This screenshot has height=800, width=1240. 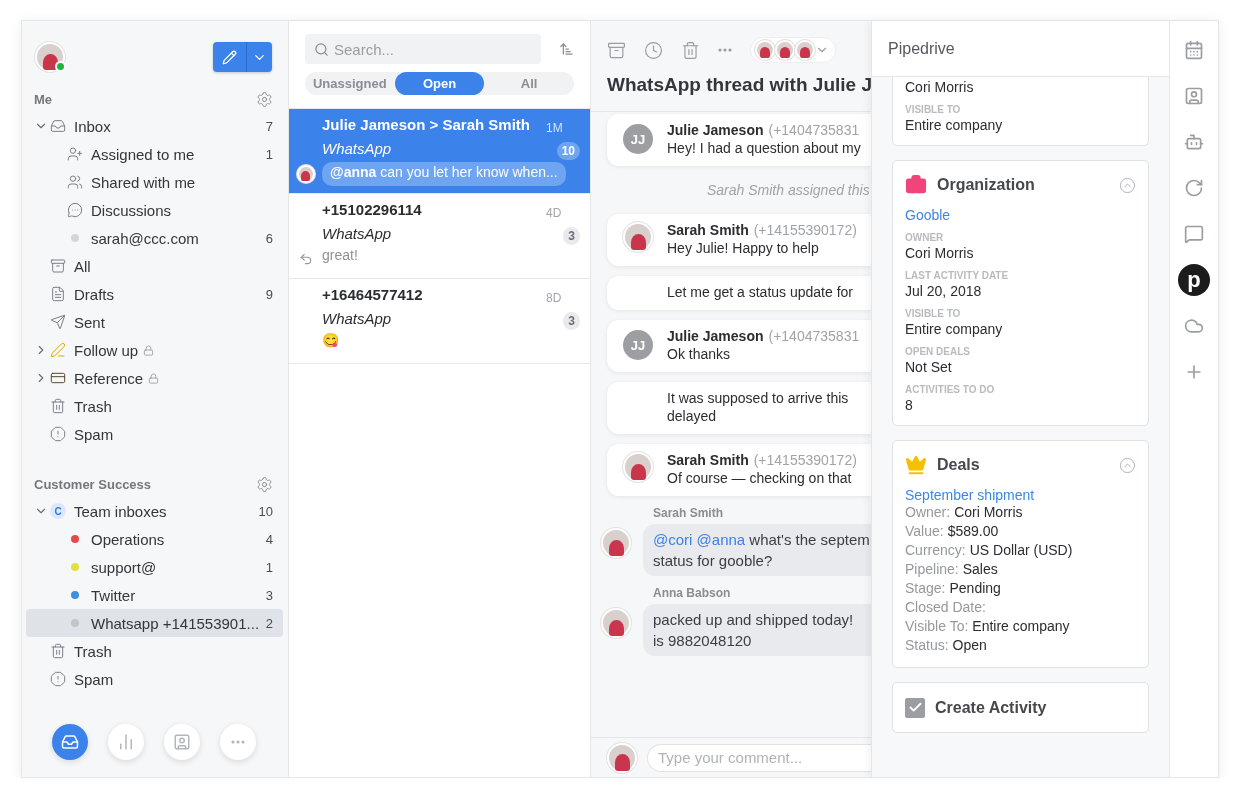 I want to click on sidebar-item: Drafts 9, so click(x=154, y=294).